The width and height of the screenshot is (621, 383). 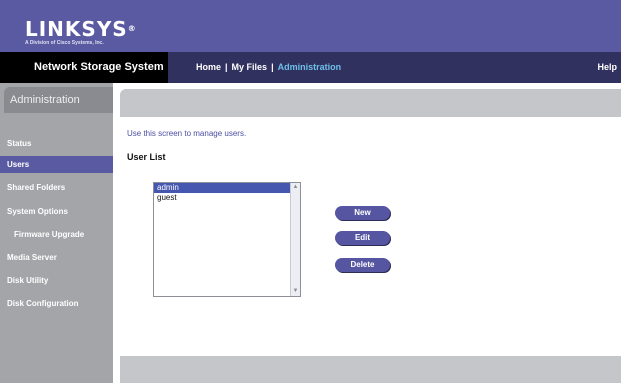 What do you see at coordinates (58, 100) in the screenshot?
I see `sidebar-title: Administration` at bounding box center [58, 100].